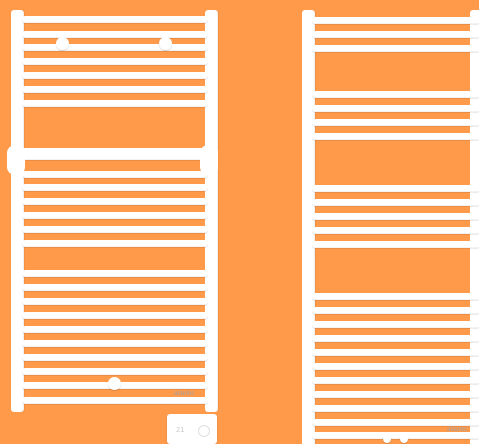  Describe the element at coordinates (192, 429) in the screenshot. I see `left-radiator-controller: 21` at that location.